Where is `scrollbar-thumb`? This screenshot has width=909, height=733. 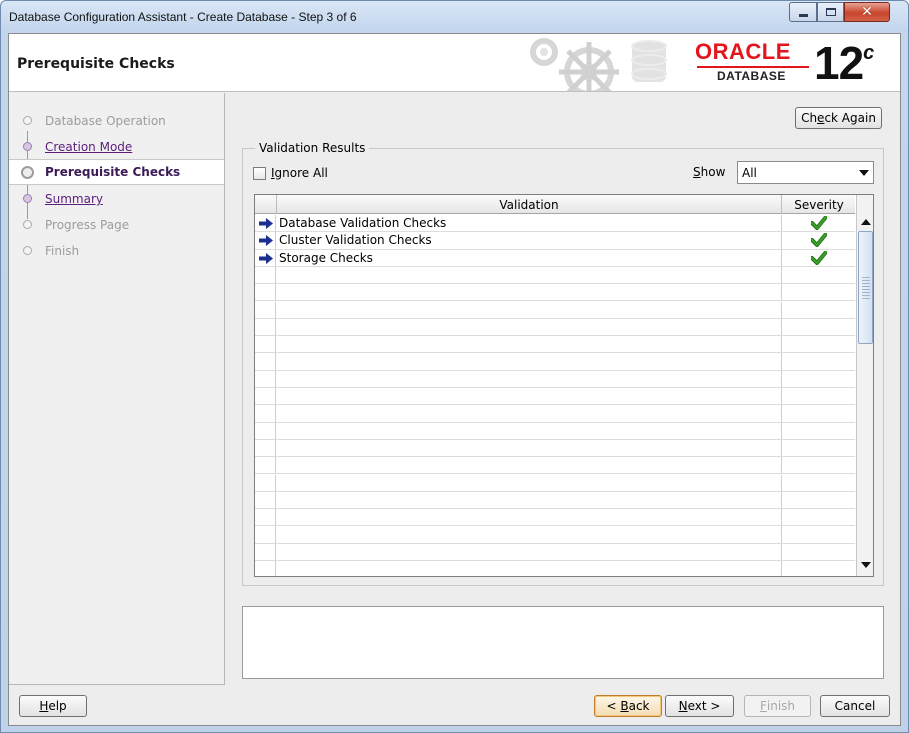
scrollbar-thumb is located at coordinates (865, 287).